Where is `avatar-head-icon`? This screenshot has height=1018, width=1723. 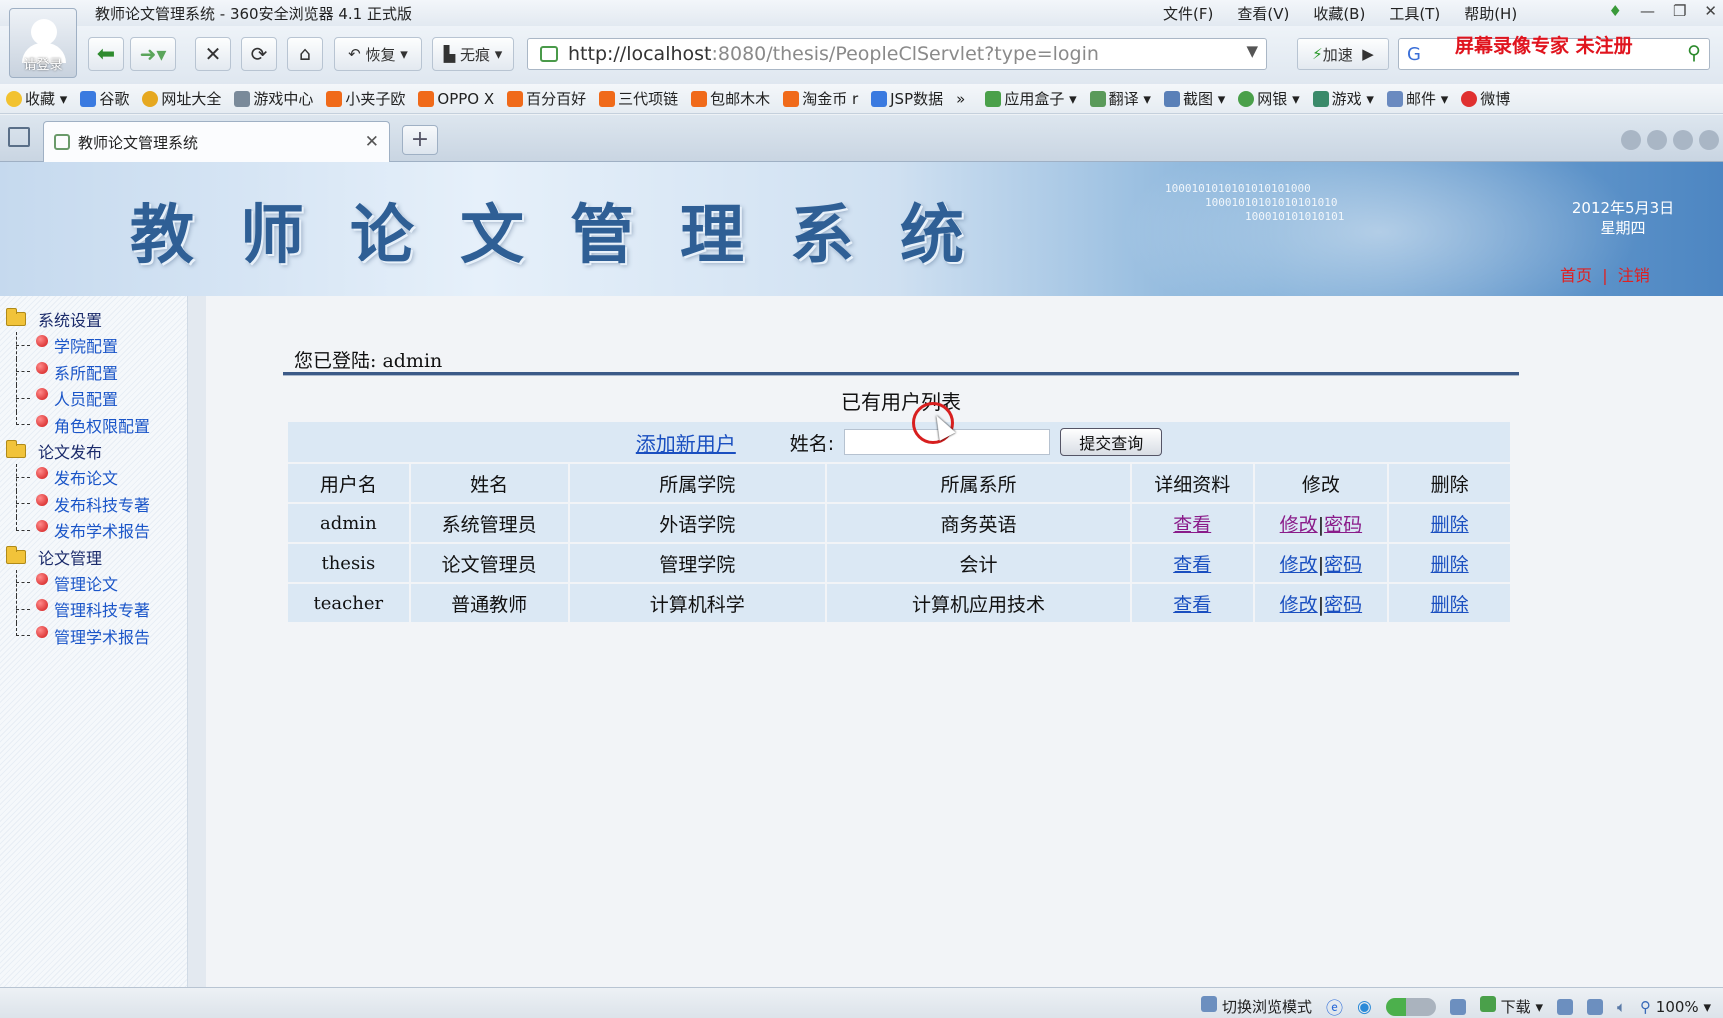 avatar-head-icon is located at coordinates (44, 32).